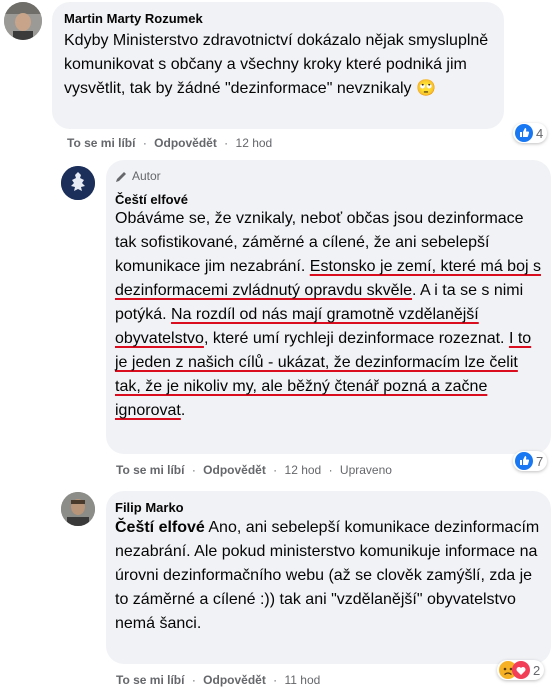 The width and height of the screenshot is (559, 693). I want to click on reaction-count: 2, so click(537, 670).